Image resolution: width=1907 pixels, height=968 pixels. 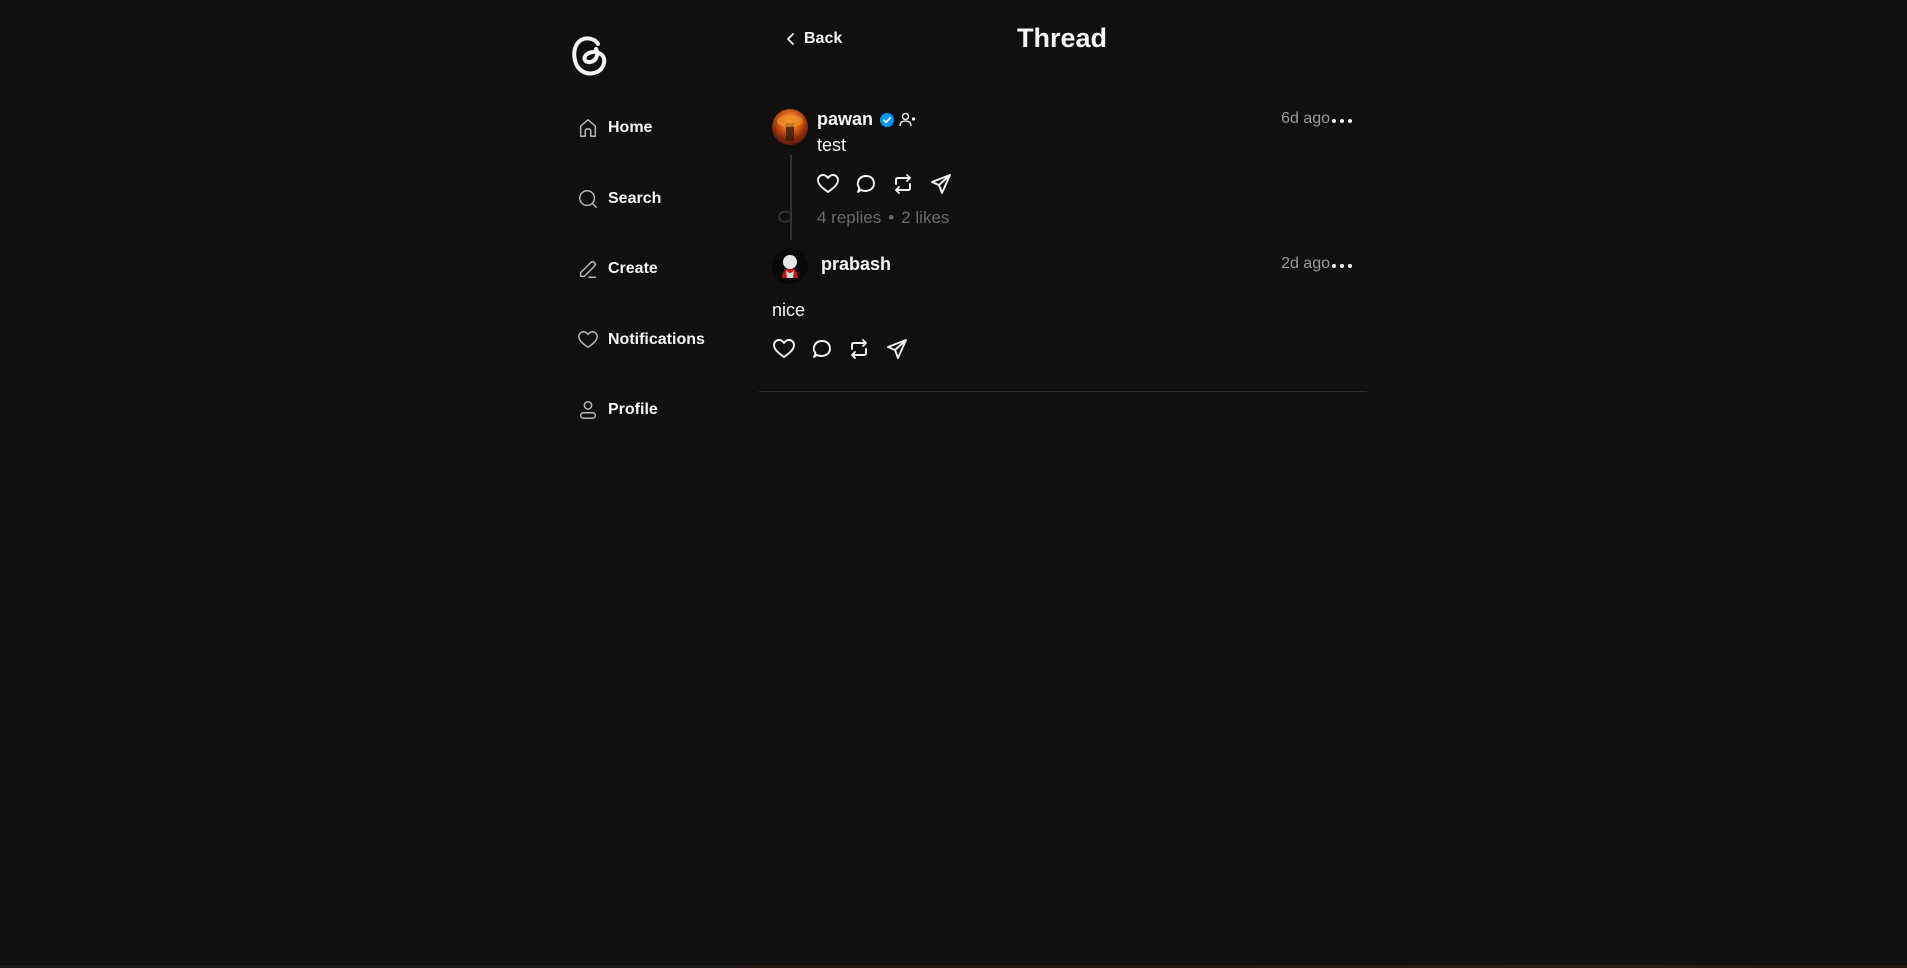 I want to click on edit-icon, so click(x=588, y=269).